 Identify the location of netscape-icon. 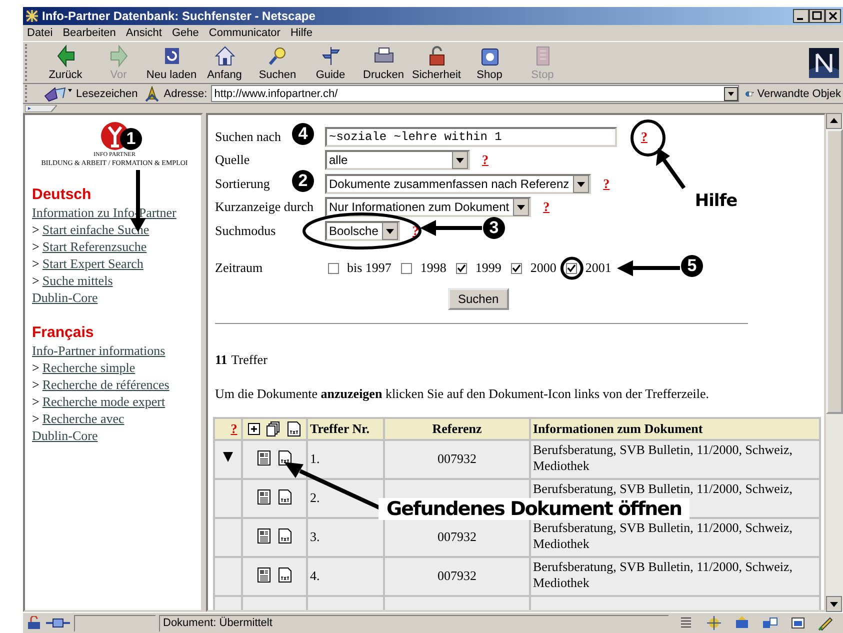
(32, 16).